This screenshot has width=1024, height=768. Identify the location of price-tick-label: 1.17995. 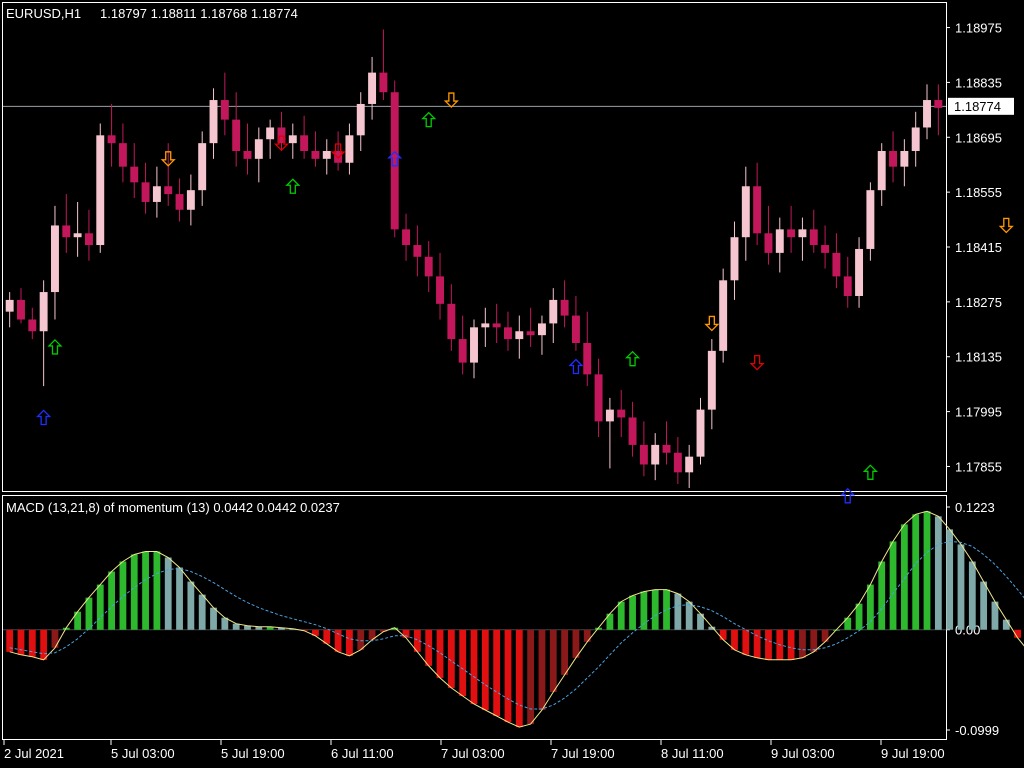
(978, 412).